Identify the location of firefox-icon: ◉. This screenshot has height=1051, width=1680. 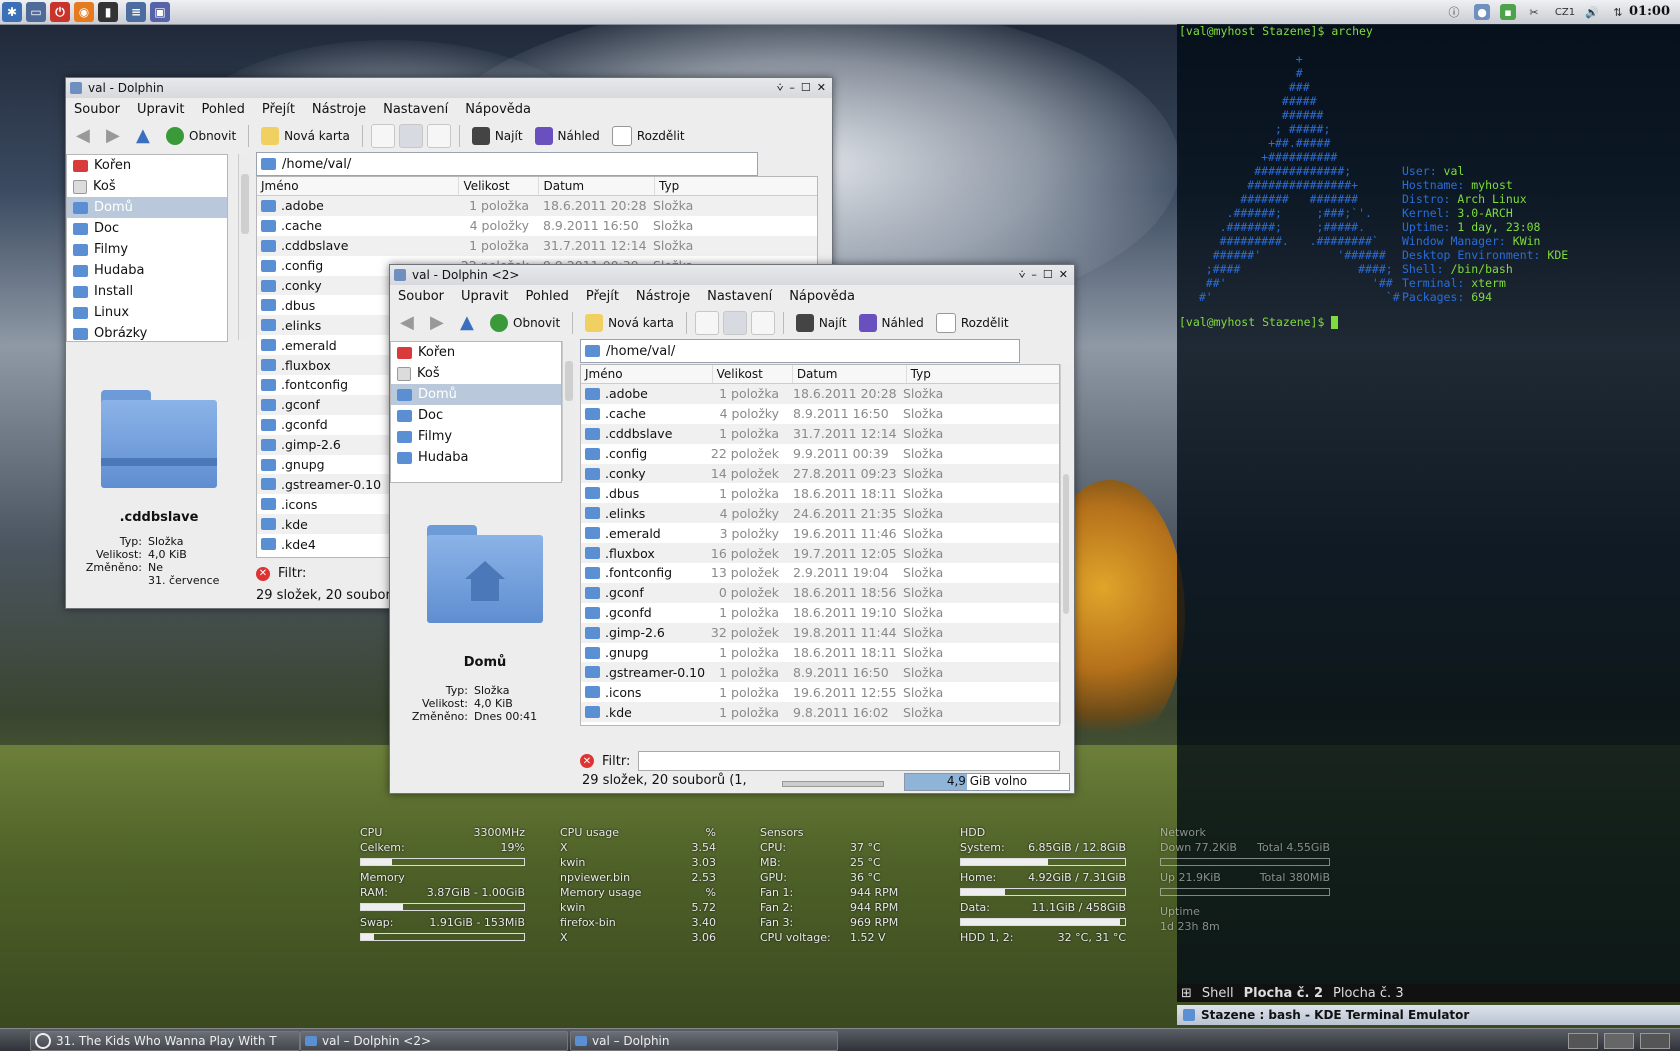
(84, 12).